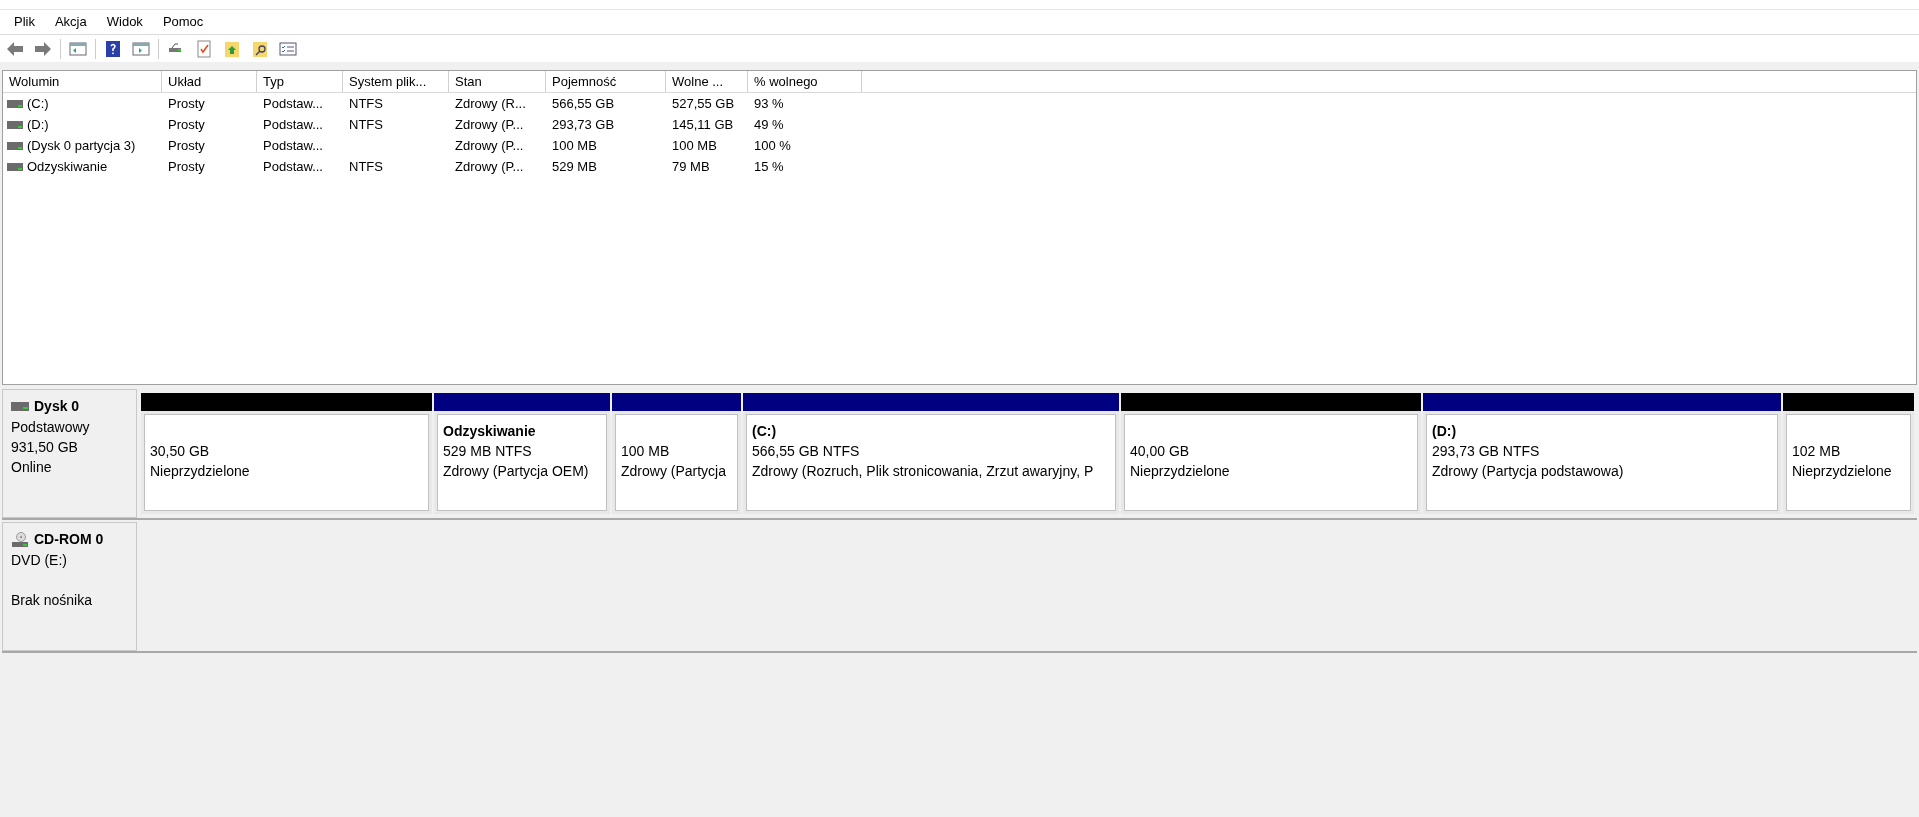  I want to click on column-header: Stan, so click(497, 81).